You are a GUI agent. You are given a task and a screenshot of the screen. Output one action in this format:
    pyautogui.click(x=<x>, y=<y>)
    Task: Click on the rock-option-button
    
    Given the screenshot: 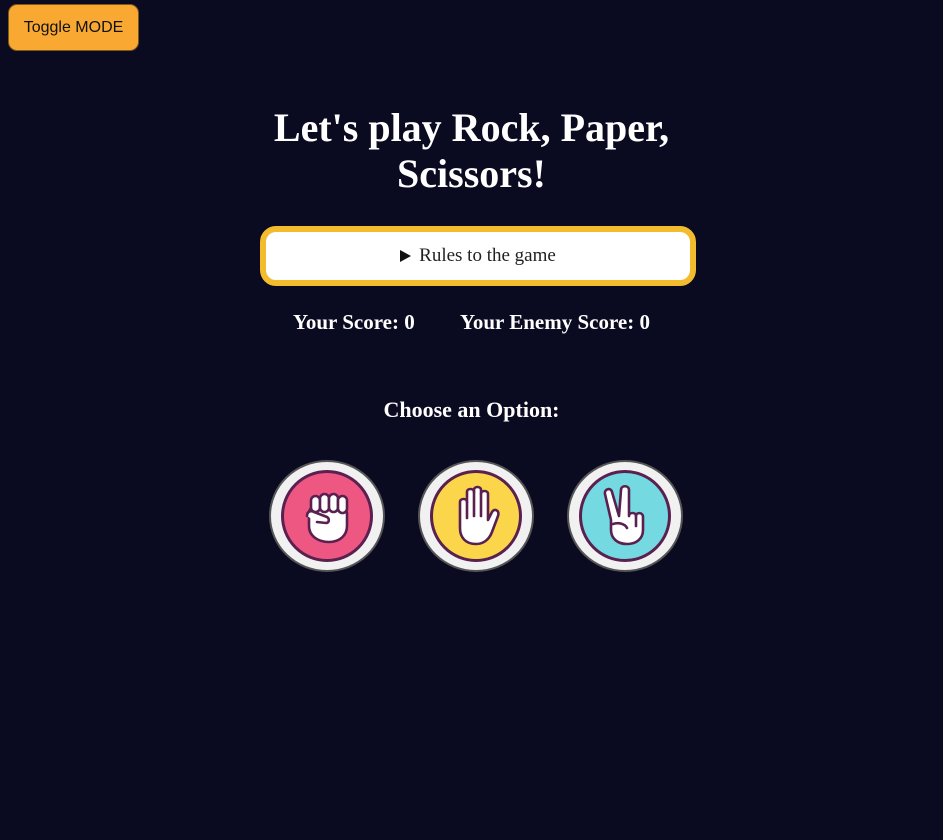 What is the action you would take?
    pyautogui.click(x=327, y=516)
    